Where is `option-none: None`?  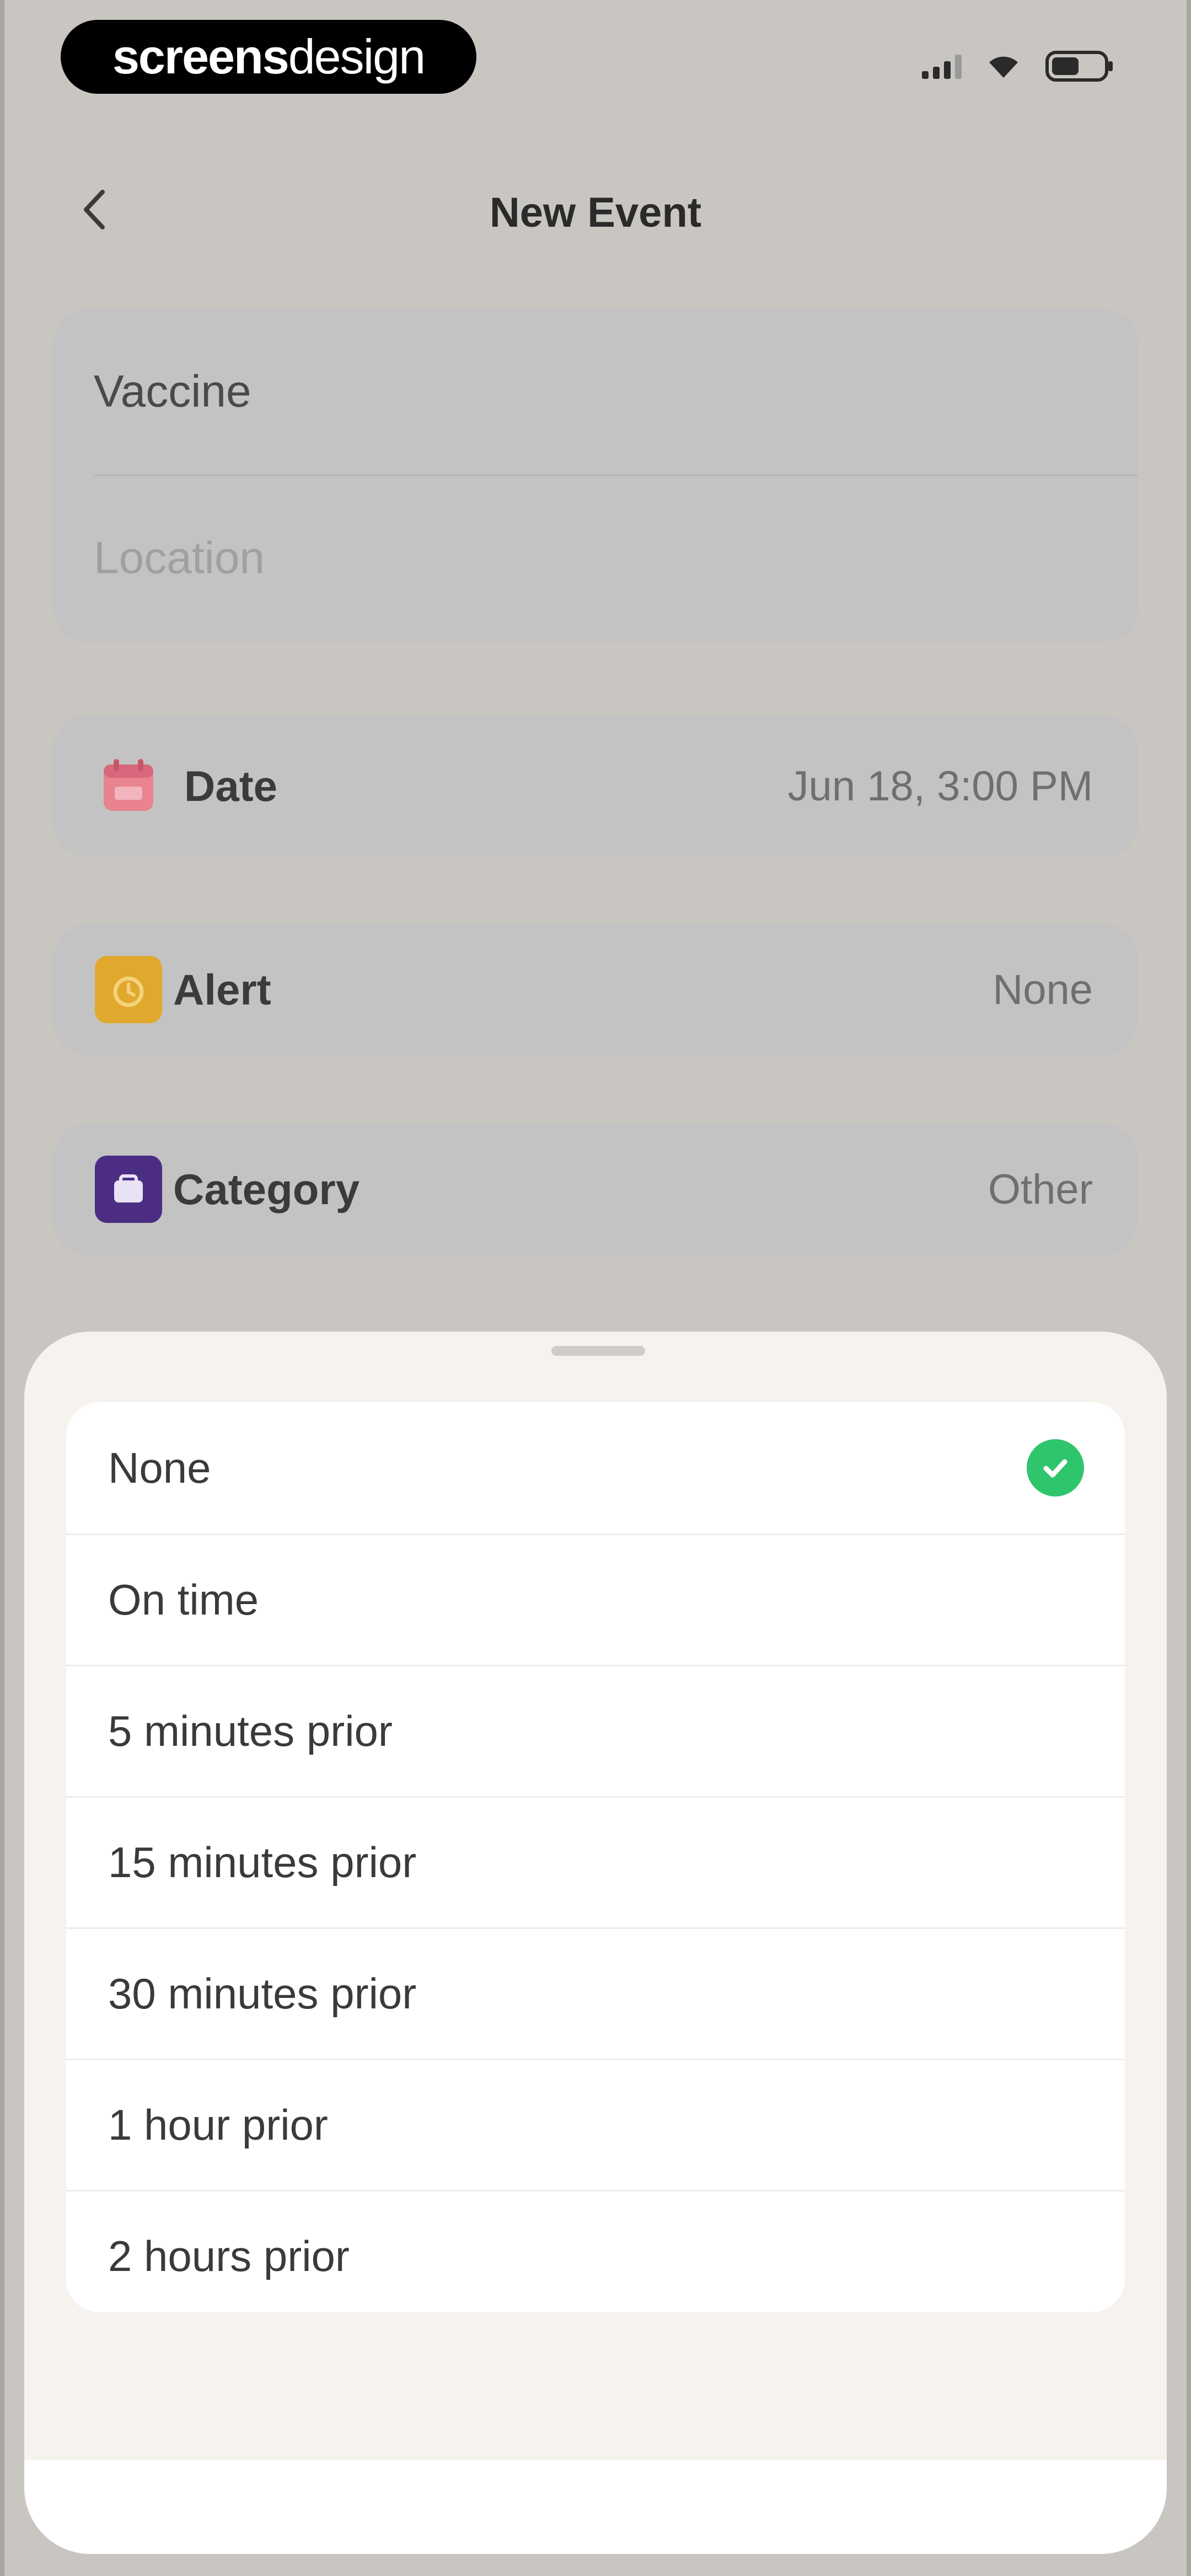 option-none: None is located at coordinates (595, 1467).